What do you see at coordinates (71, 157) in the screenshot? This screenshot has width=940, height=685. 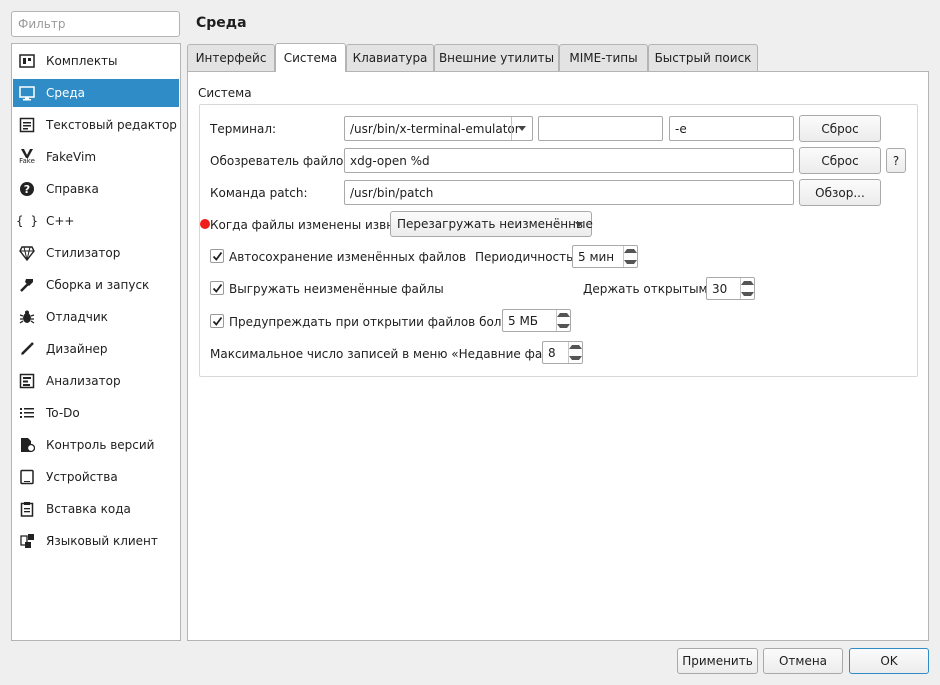 I see `sidebar-item-label: FakeVim` at bounding box center [71, 157].